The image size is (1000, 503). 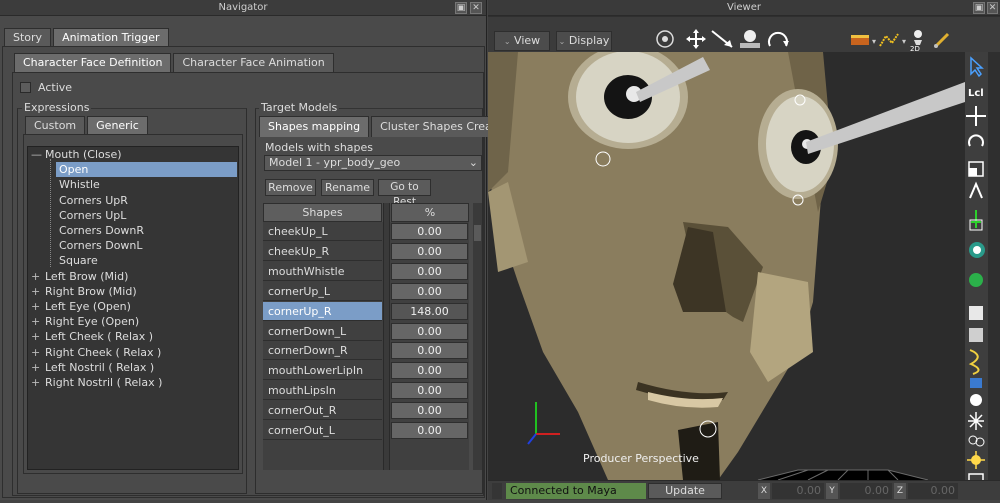 I want to click on shape-name-cell: mouthWhistle, so click(x=322, y=271).